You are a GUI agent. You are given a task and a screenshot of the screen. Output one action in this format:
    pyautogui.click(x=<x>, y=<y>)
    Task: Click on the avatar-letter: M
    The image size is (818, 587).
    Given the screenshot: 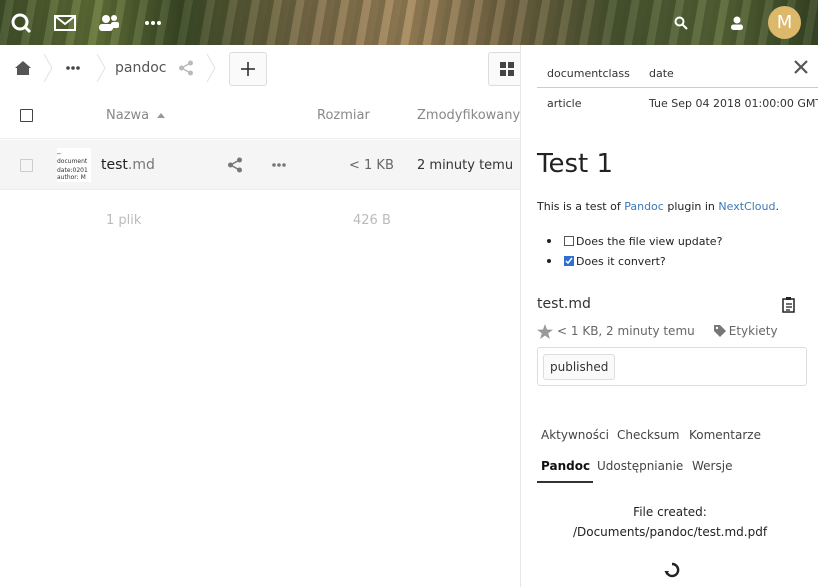 What is the action you would take?
    pyautogui.click(x=784, y=22)
    